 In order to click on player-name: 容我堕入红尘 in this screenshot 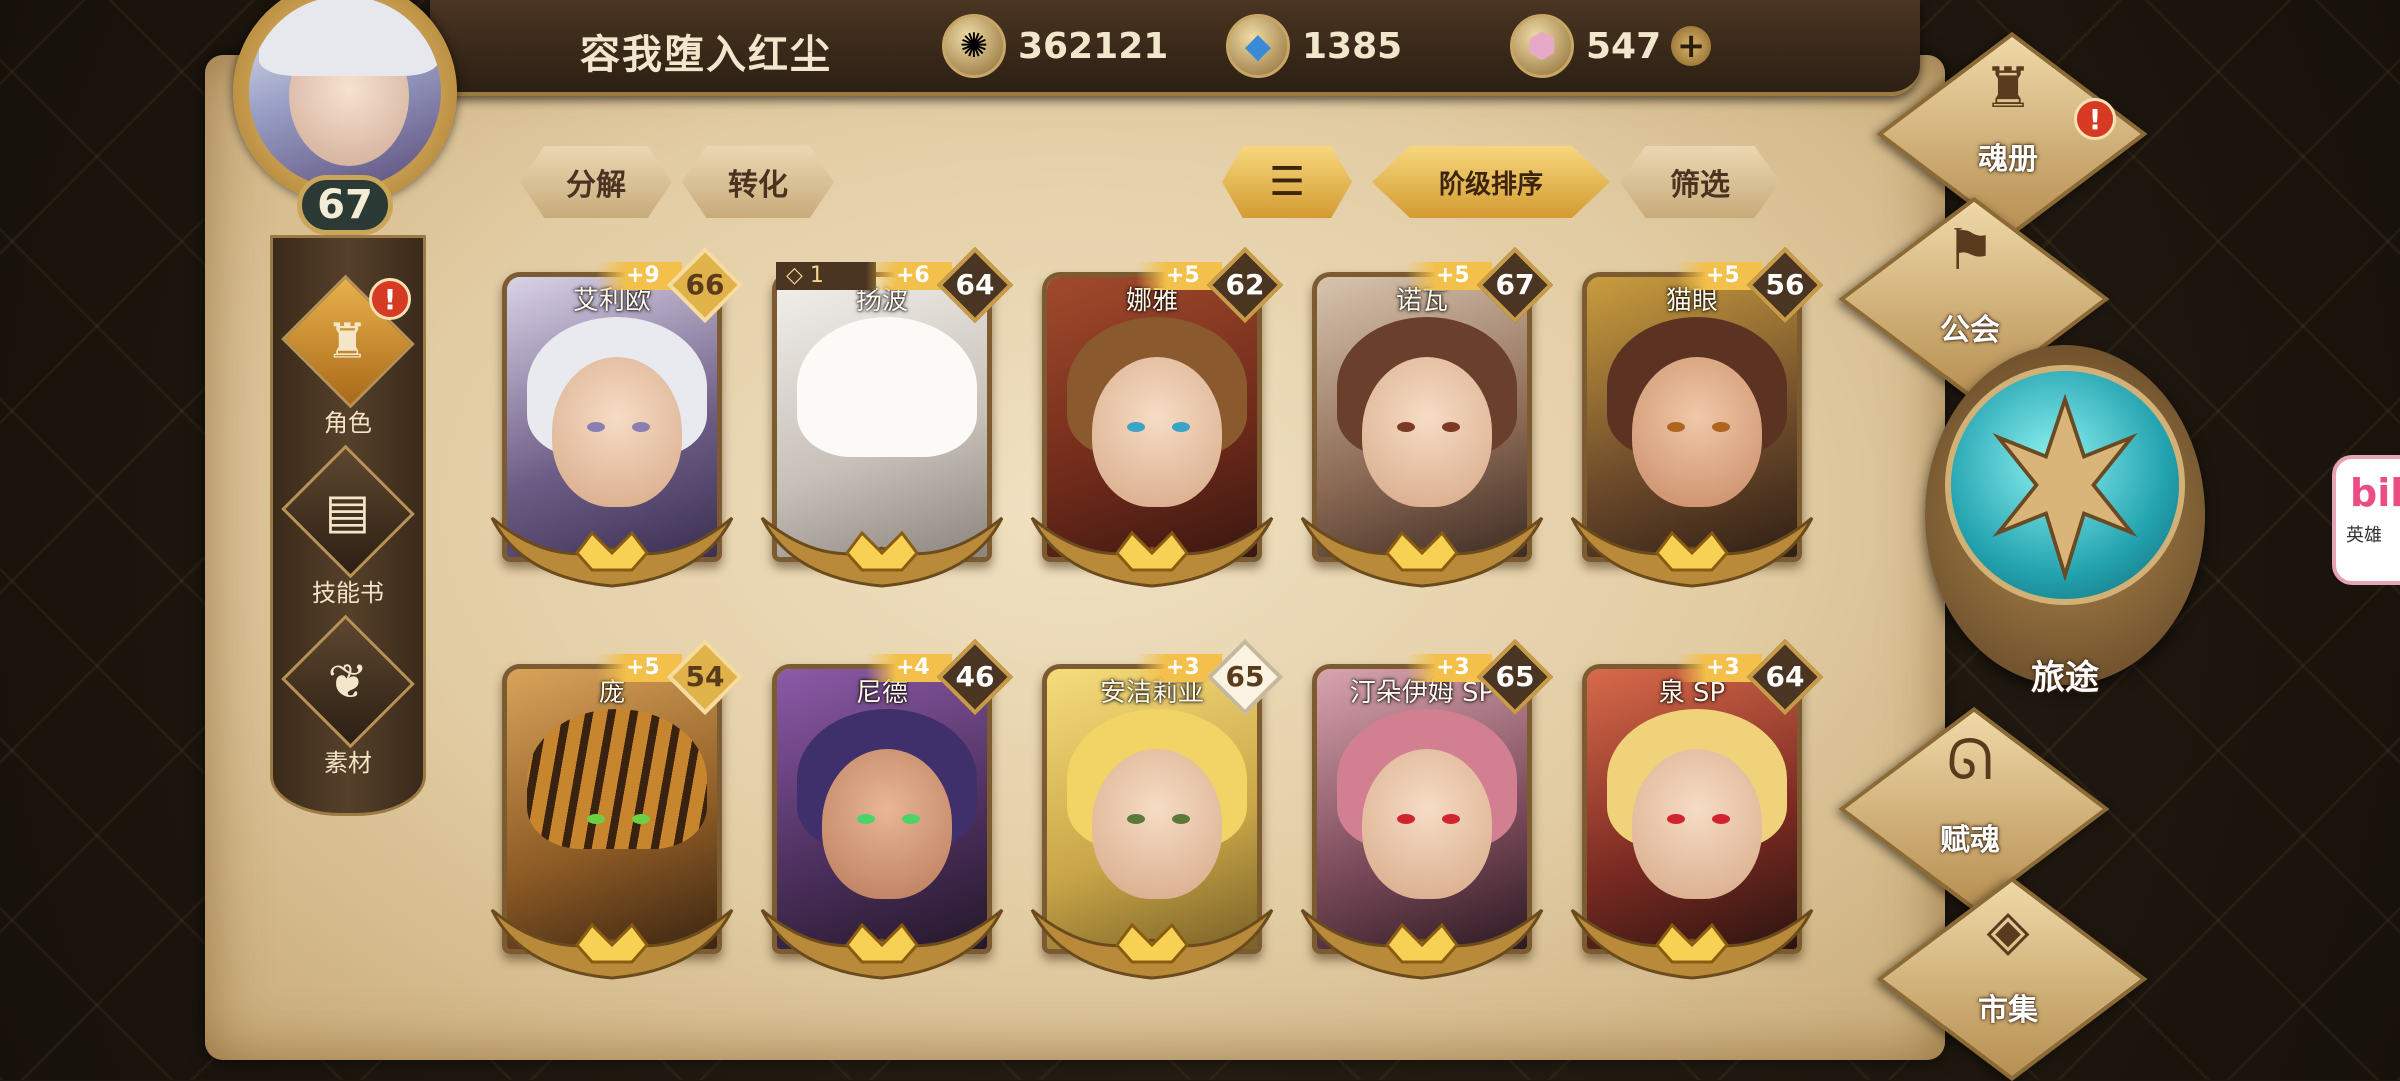, I will do `click(706, 55)`.